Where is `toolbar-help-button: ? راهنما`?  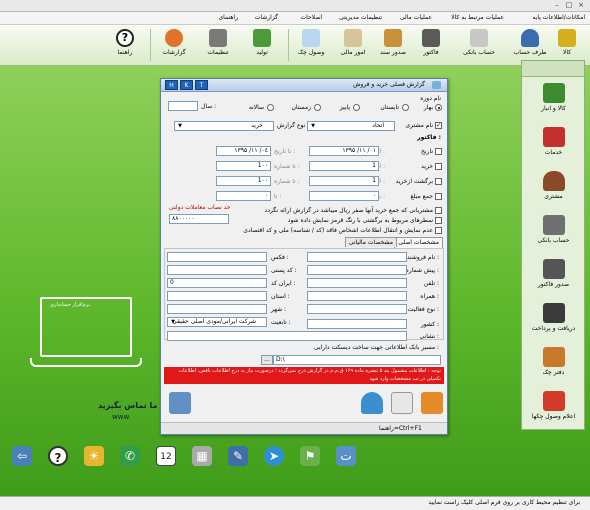 toolbar-help-button: ? راهنما is located at coordinates (125, 45).